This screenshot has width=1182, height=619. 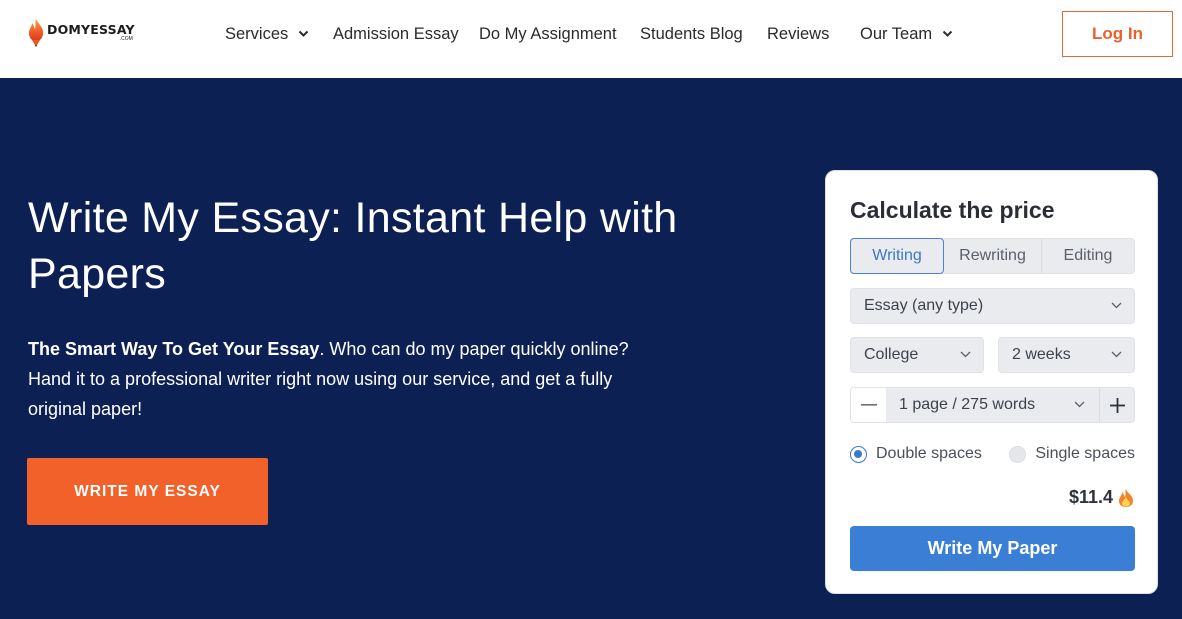 I want to click on price-display: $11.4, so click(x=1101, y=497).